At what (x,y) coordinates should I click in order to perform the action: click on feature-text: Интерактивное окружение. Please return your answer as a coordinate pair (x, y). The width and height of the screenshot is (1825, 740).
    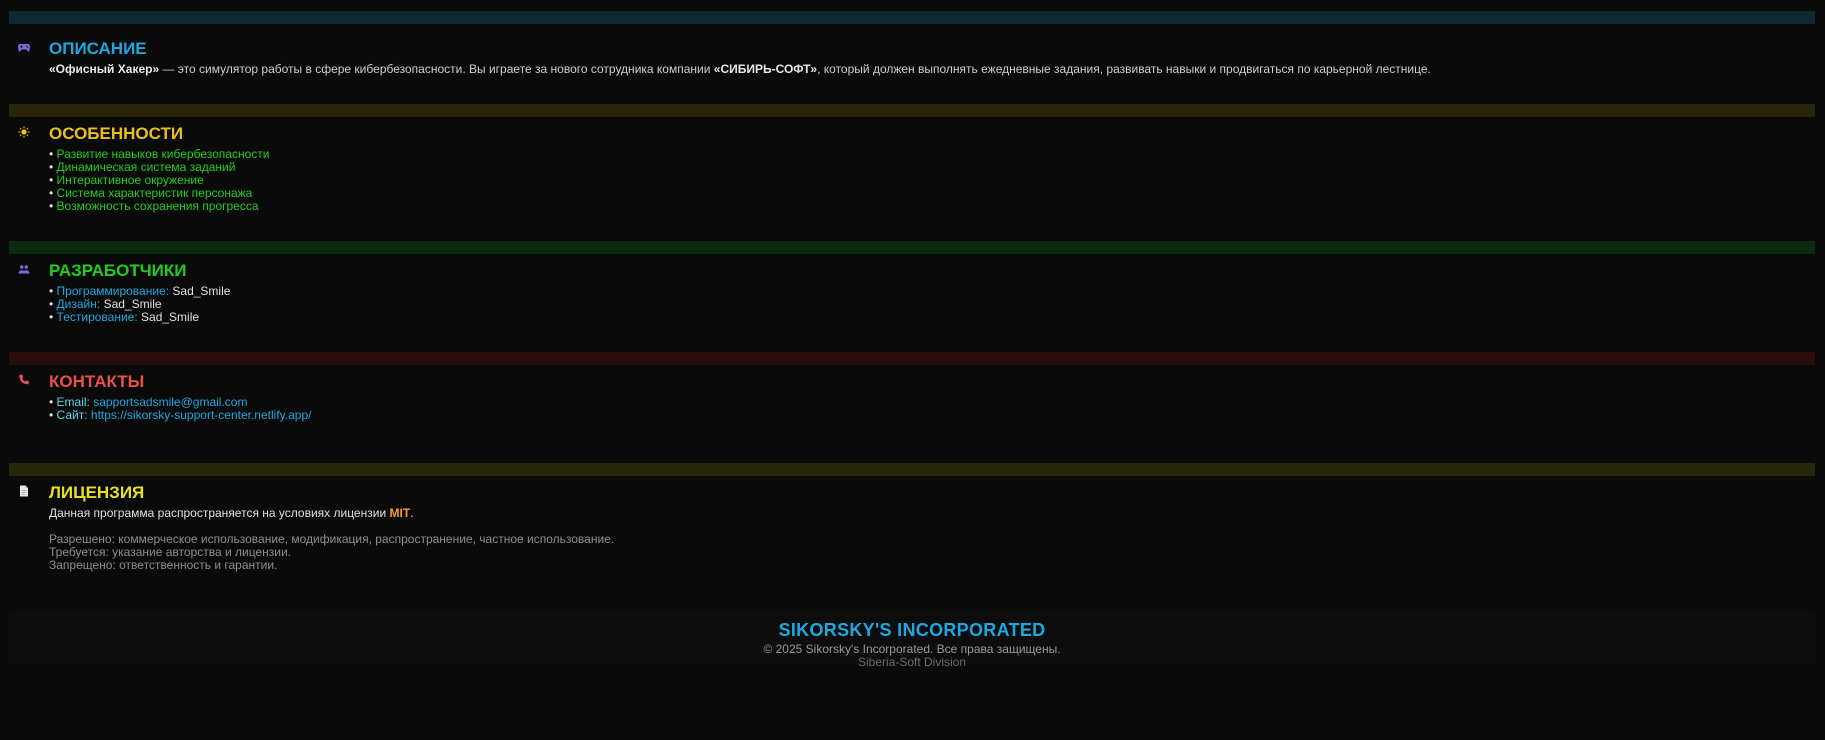
    Looking at the image, I should click on (130, 180).